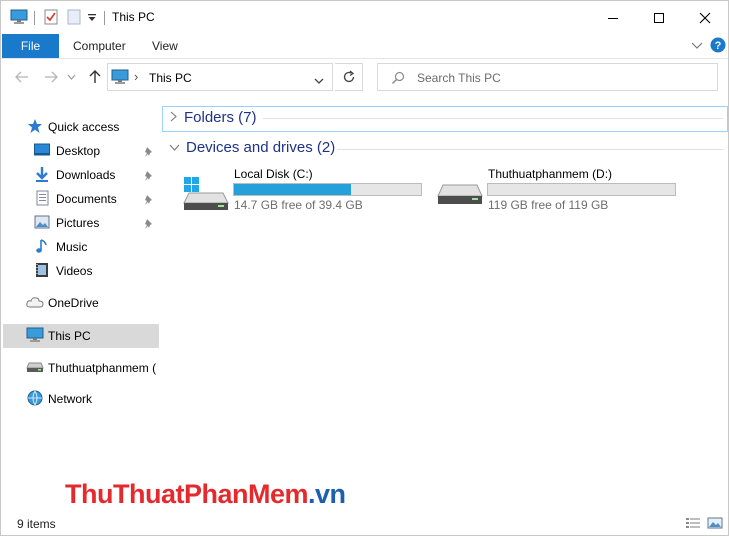  I want to click on sidebar-item-label: Desktop, so click(78, 151).